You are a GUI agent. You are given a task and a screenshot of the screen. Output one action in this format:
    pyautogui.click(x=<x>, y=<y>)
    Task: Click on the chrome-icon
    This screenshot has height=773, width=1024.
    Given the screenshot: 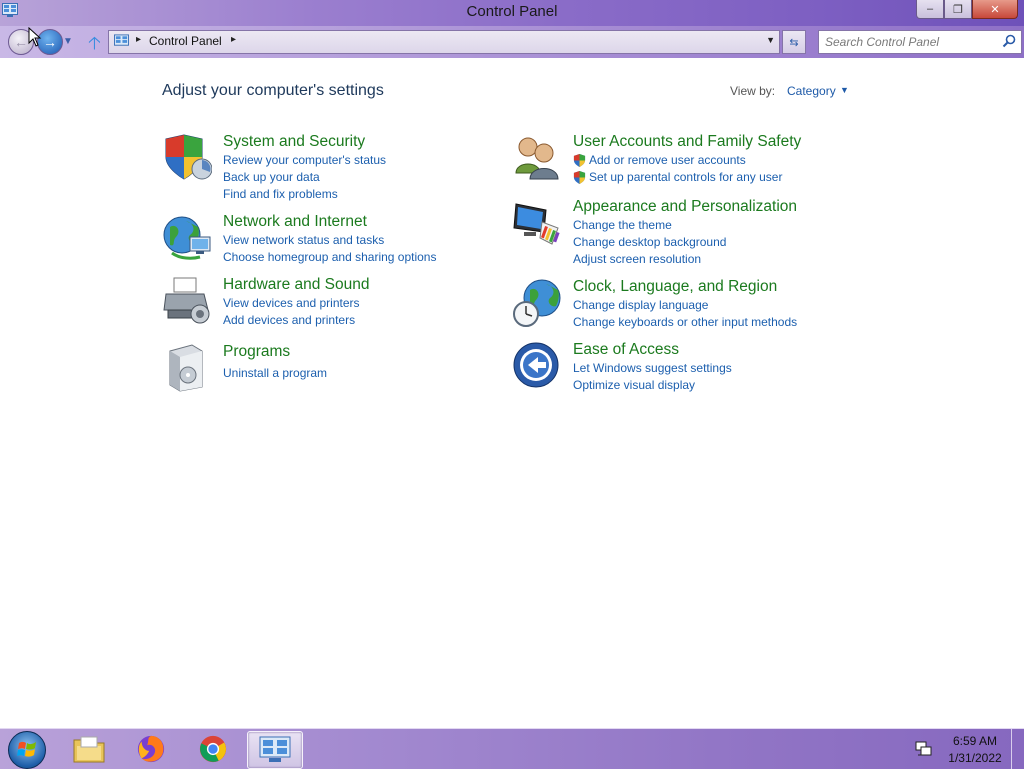 What is the action you would take?
    pyautogui.click(x=213, y=749)
    